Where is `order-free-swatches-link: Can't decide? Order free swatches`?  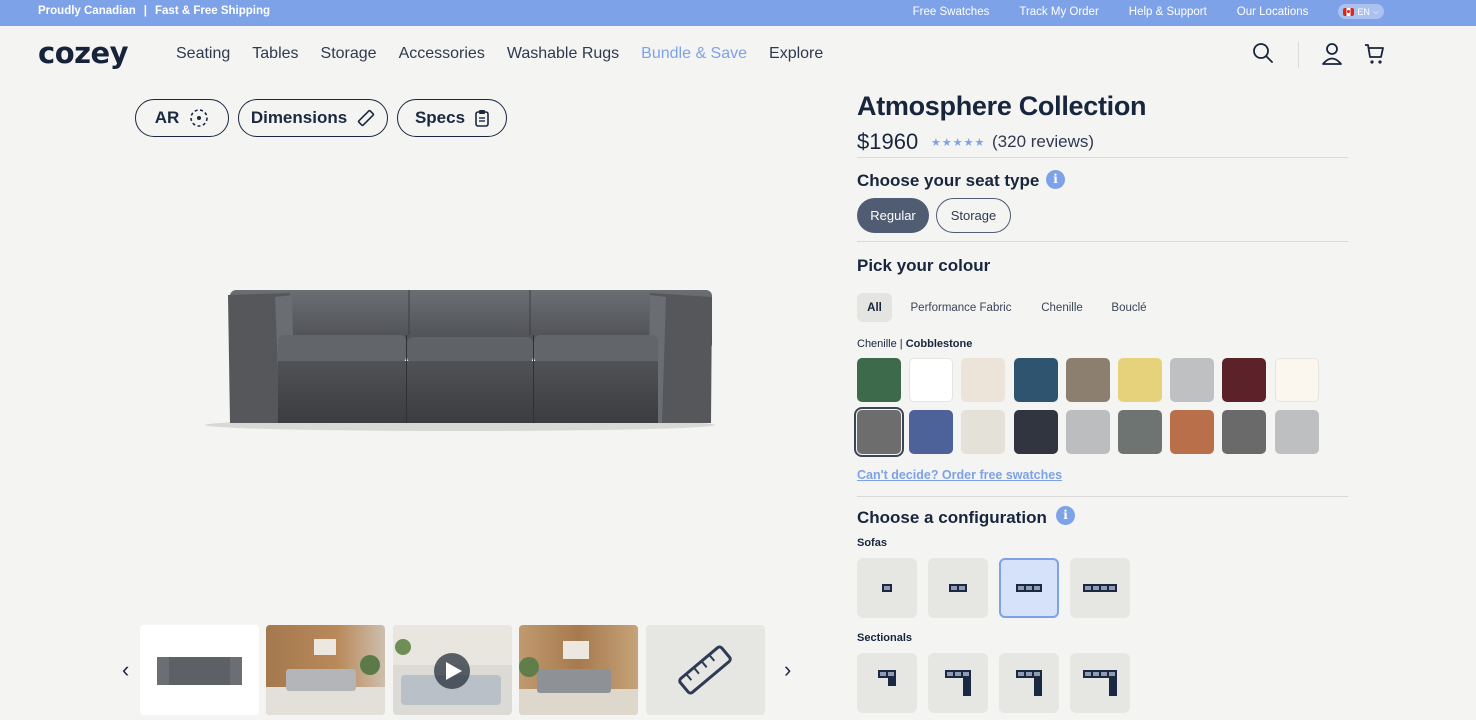 order-free-swatches-link: Can't decide? Order free swatches is located at coordinates (959, 475).